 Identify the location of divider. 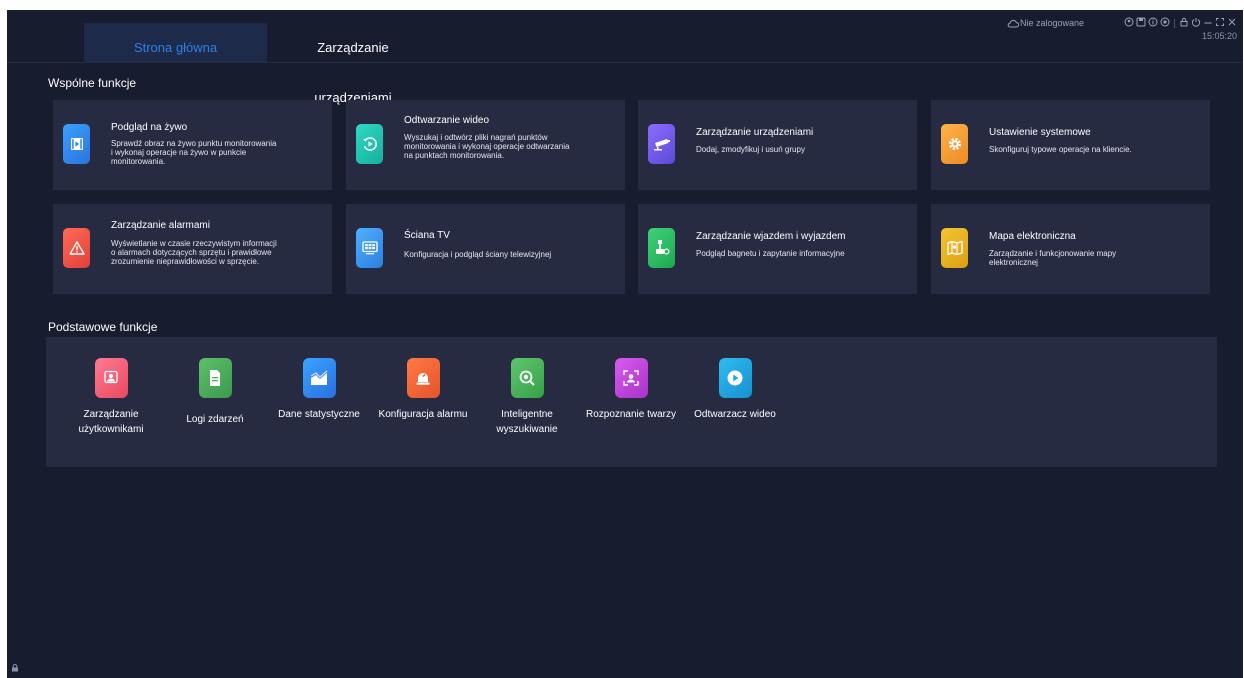
(1174, 23).